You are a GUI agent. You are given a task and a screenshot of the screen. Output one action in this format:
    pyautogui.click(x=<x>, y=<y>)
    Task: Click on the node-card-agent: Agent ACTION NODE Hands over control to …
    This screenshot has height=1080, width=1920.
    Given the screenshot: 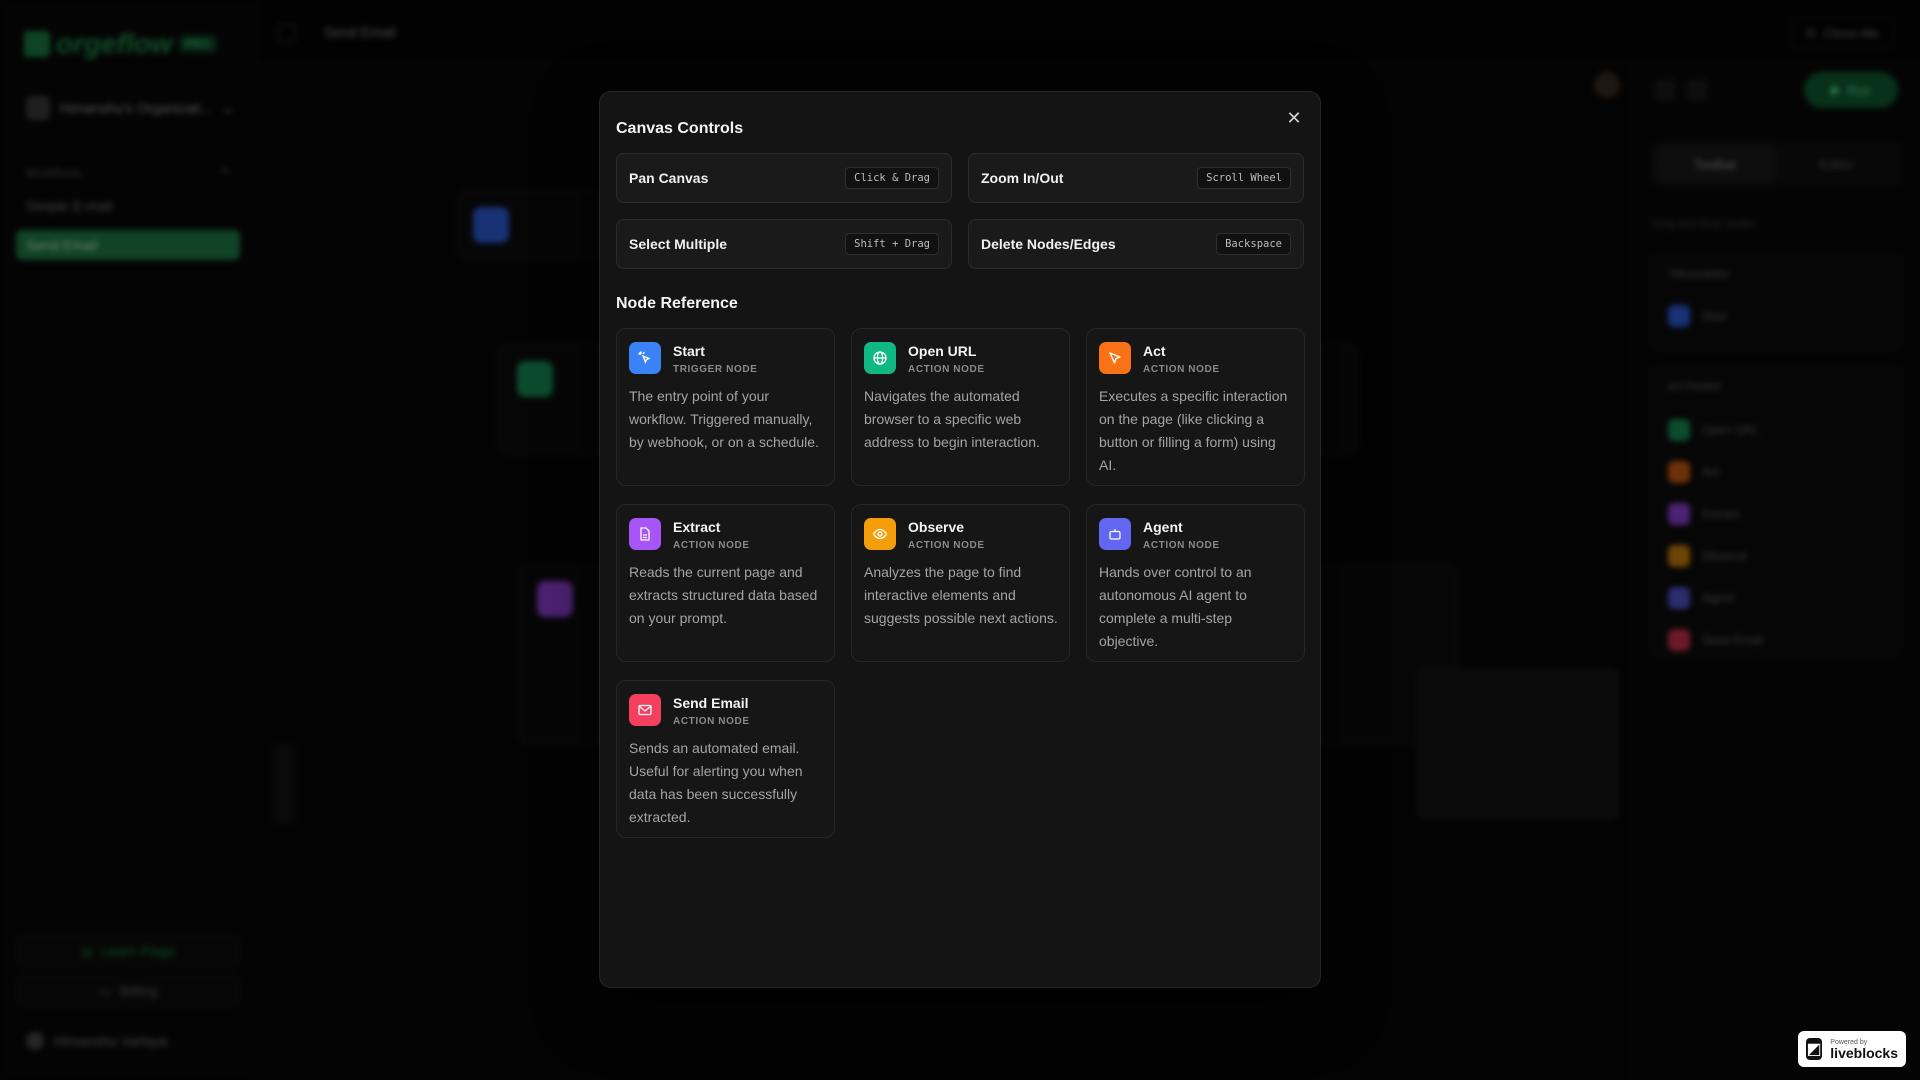 What is the action you would take?
    pyautogui.click(x=1195, y=583)
    